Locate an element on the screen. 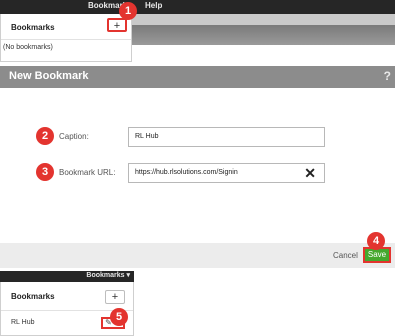  bookmark-url-input: https://hub.rlsolutions.com/Signin ✕ is located at coordinates (226, 173).